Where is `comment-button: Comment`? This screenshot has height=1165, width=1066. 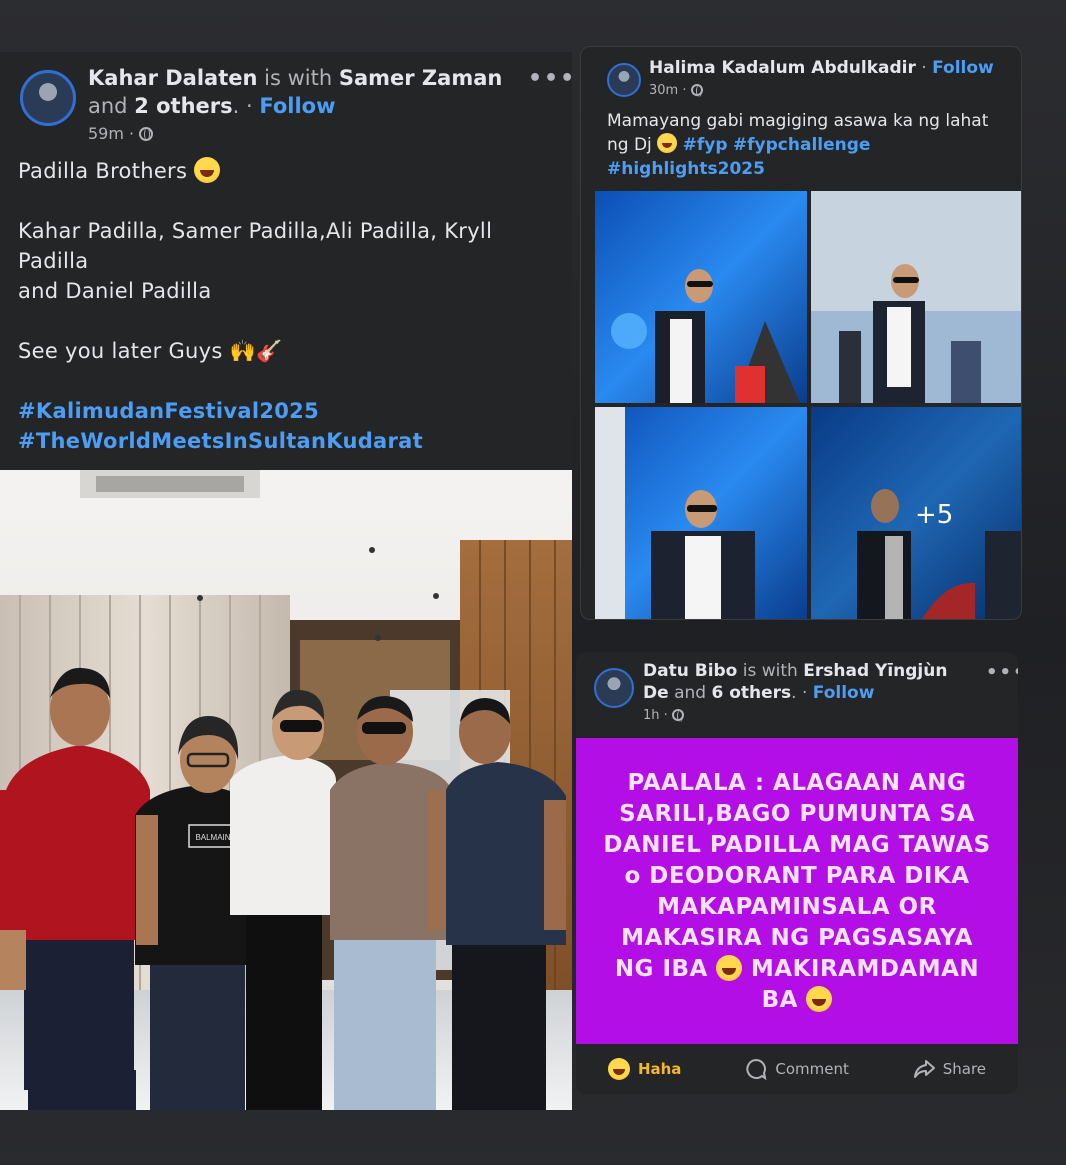
comment-button: Comment is located at coordinates (797, 1069).